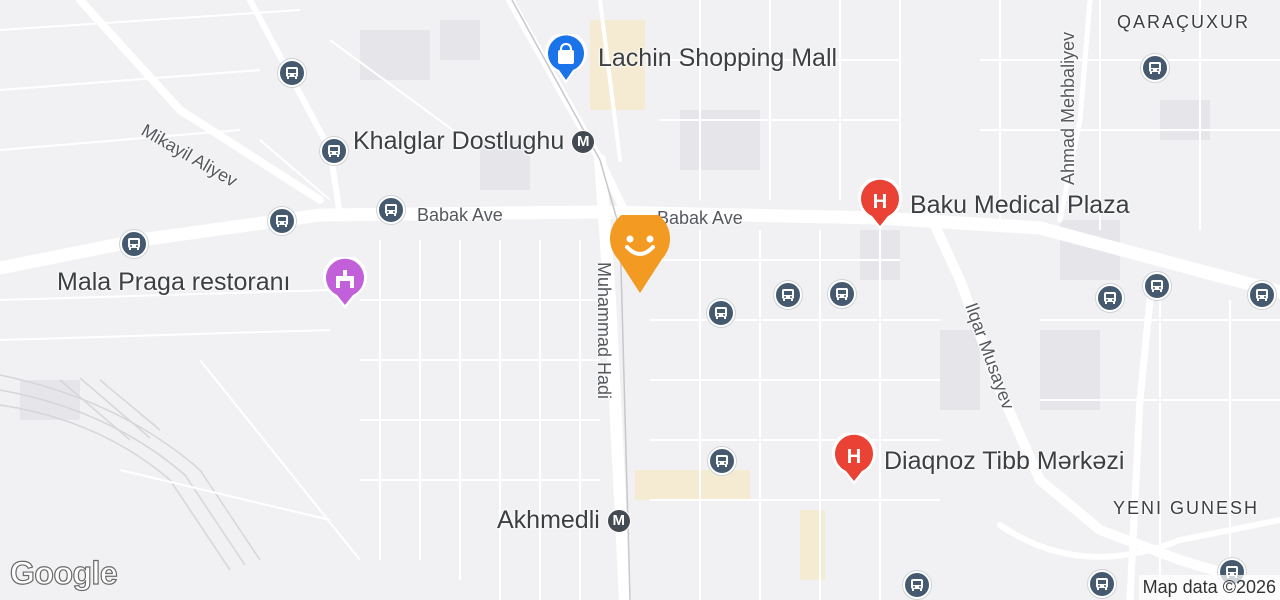 The image size is (1280, 600). I want to click on restaurant-icon, so click(345, 284).